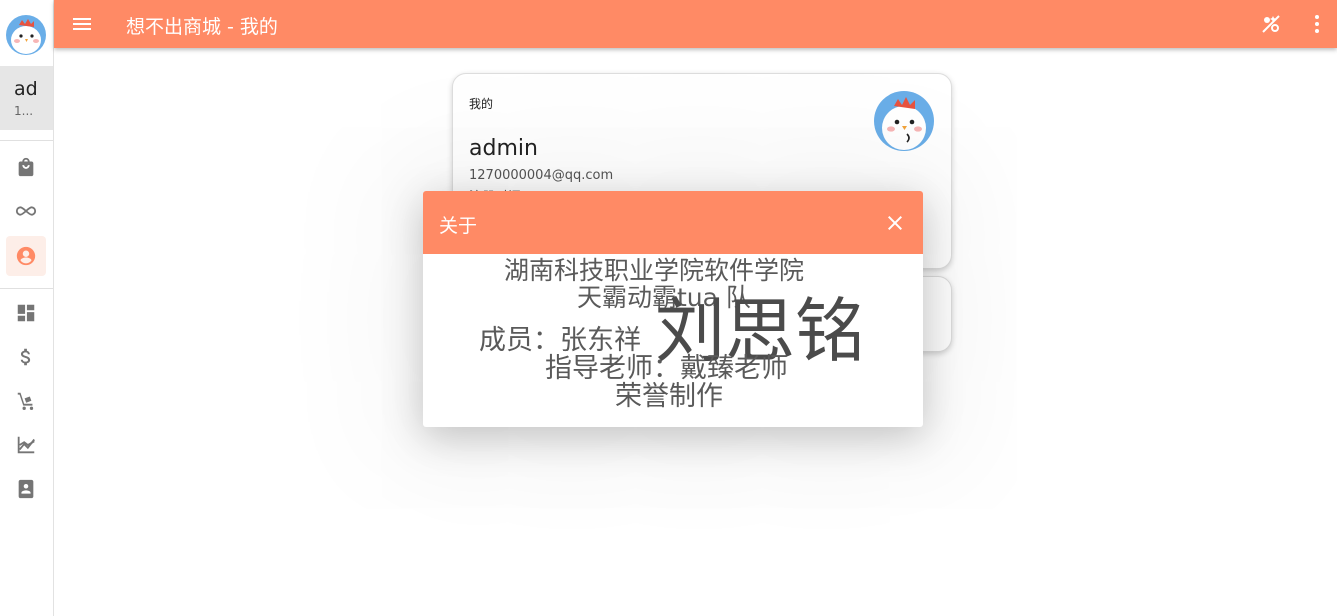 The width and height of the screenshot is (1337, 616). I want to click on sidebar-item-finance, so click(26, 357).